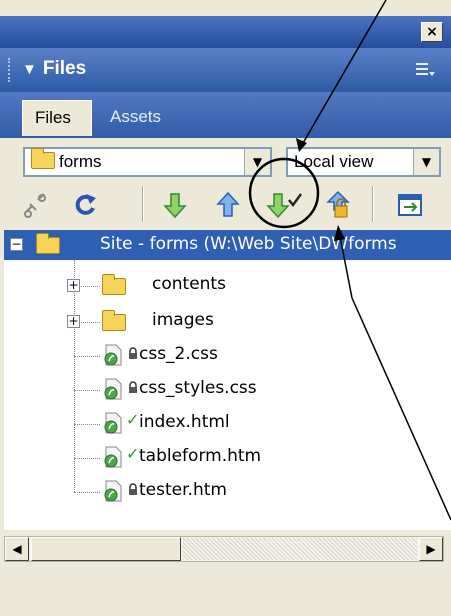 The height and width of the screenshot is (616, 451). I want to click on connect-icon, so click(35, 205).